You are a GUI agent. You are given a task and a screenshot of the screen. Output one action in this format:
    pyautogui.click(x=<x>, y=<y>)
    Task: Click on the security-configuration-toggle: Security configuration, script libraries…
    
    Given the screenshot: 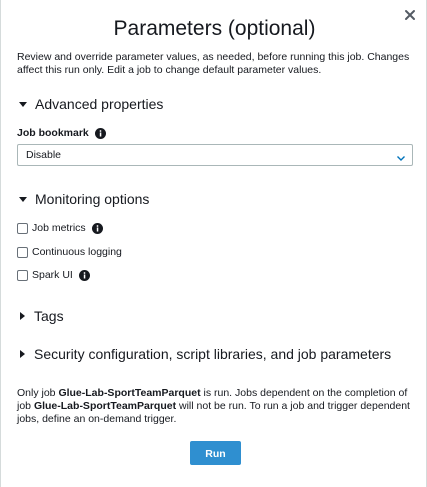 What is the action you would take?
    pyautogui.click(x=205, y=354)
    